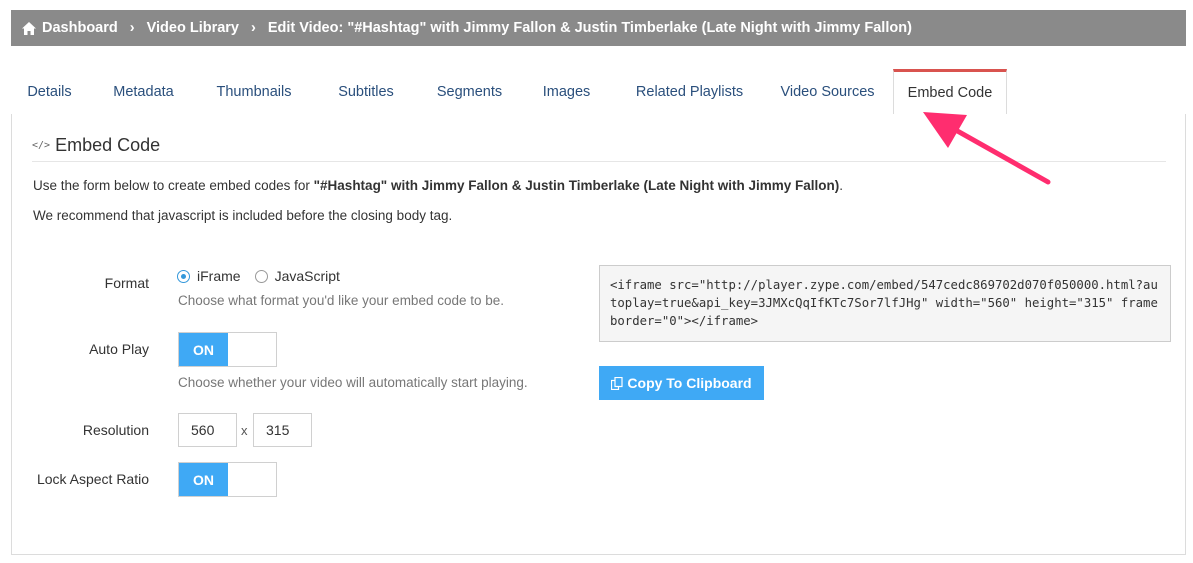  Describe the element at coordinates (282, 430) in the screenshot. I see `resolution-height-input: 315` at that location.